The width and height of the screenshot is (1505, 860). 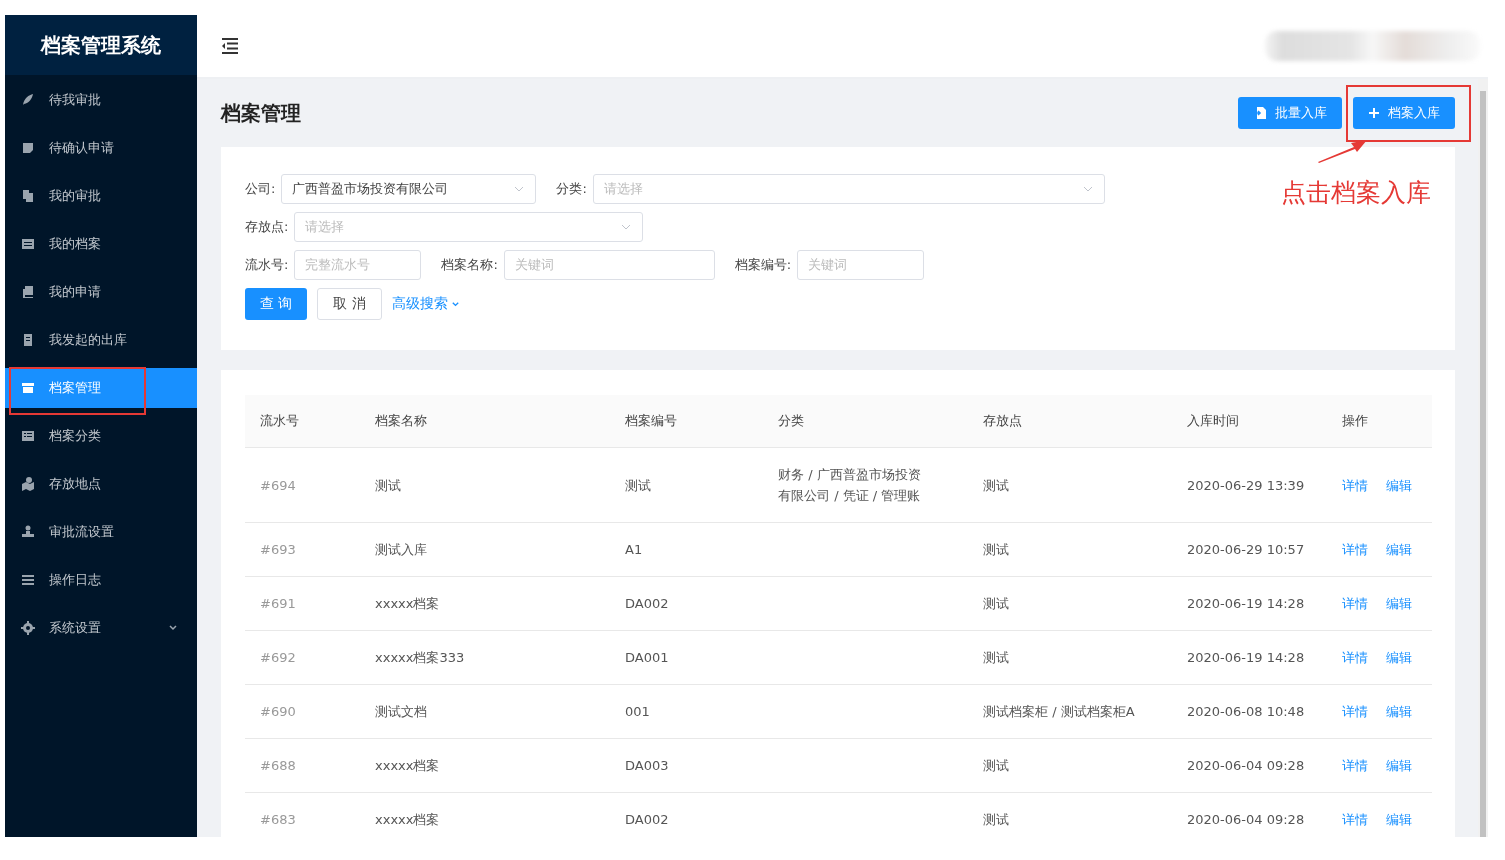 I want to click on sidebar-item: 待确认申请, so click(x=101, y=148).